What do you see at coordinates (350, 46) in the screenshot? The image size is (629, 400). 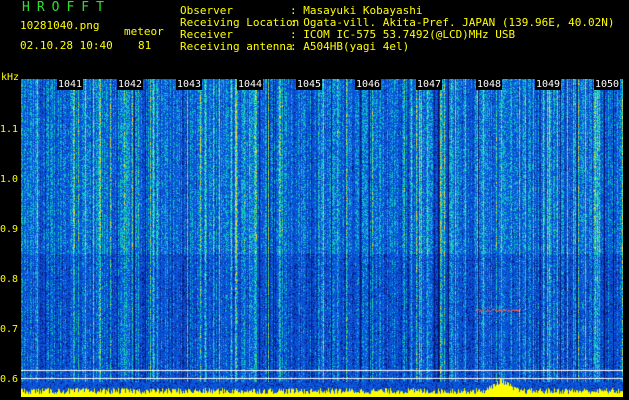 I see `info-antenna-value: : A504HB(yagi 4el)` at bounding box center [350, 46].